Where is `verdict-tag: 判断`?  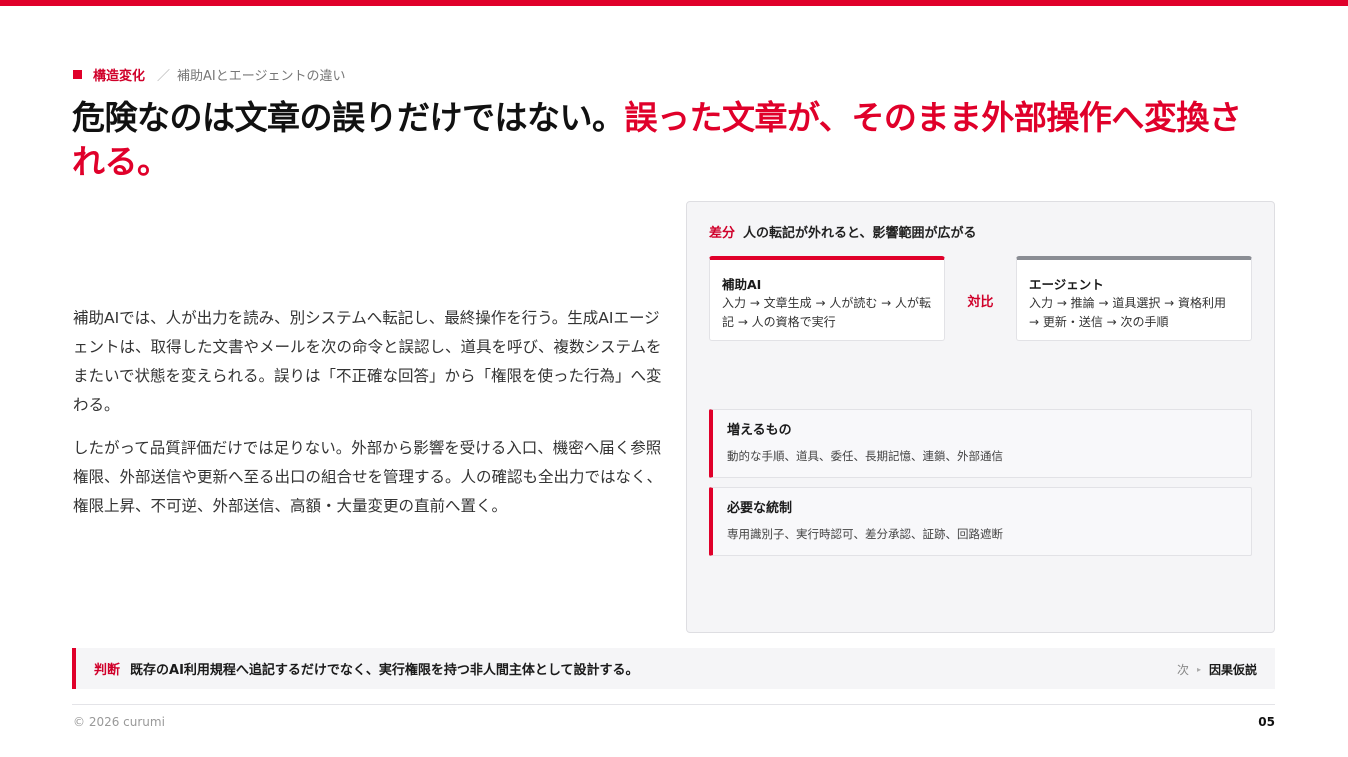
verdict-tag: 判断 is located at coordinates (107, 670).